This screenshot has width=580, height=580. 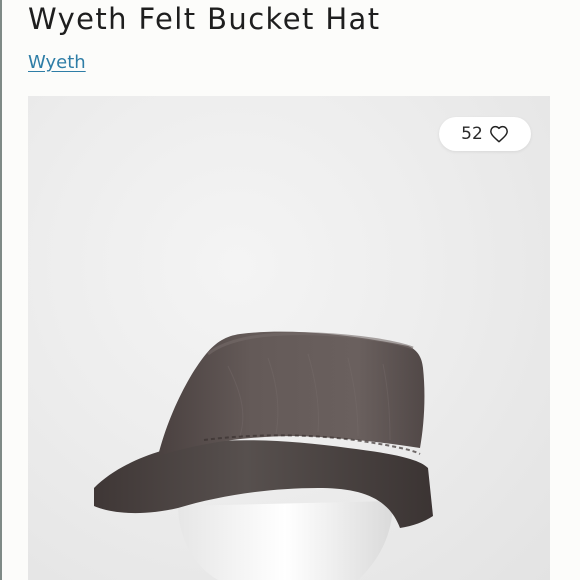 What do you see at coordinates (1, 290) in the screenshot?
I see `window-left-edge` at bounding box center [1, 290].